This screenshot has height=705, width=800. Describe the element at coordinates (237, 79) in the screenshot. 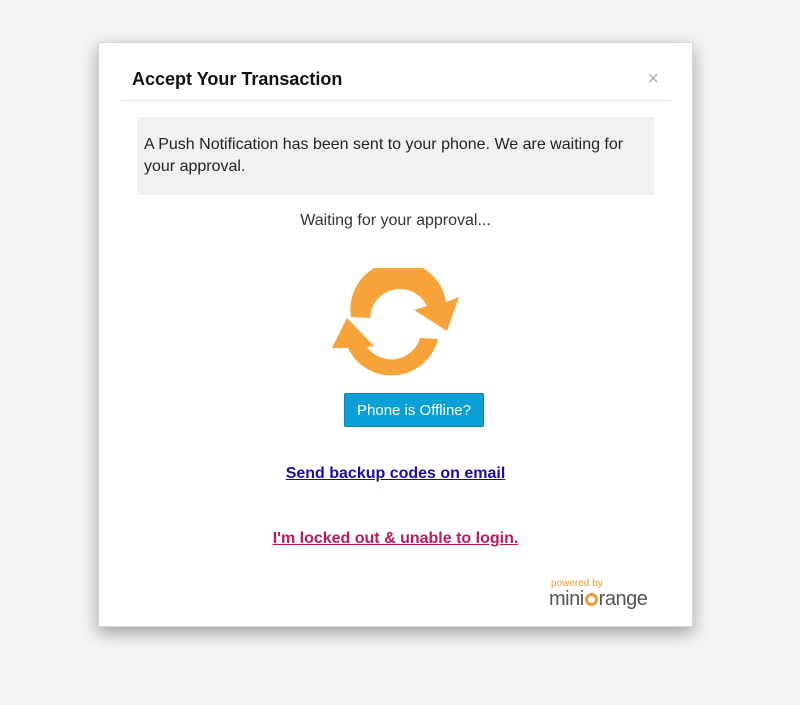

I see `modal-title: Accept Your Transaction` at that location.